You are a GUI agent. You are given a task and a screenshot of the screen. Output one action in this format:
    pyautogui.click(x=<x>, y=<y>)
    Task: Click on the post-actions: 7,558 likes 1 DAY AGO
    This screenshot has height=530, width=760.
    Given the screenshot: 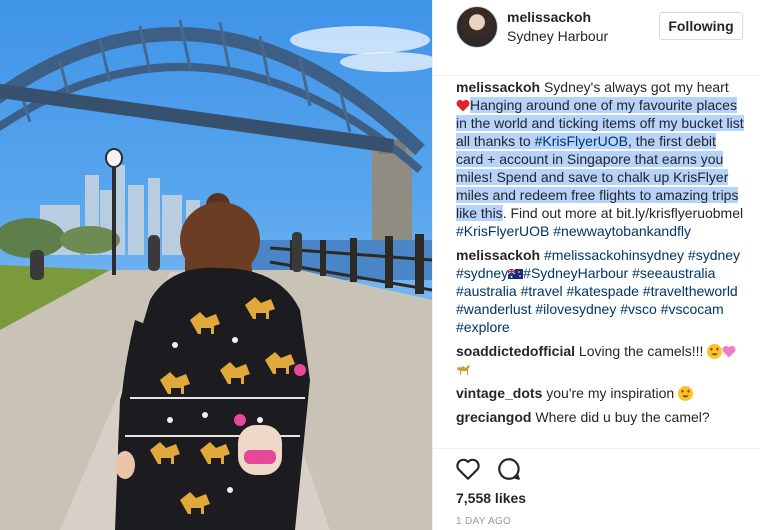 What is the action you would take?
    pyautogui.click(x=596, y=489)
    